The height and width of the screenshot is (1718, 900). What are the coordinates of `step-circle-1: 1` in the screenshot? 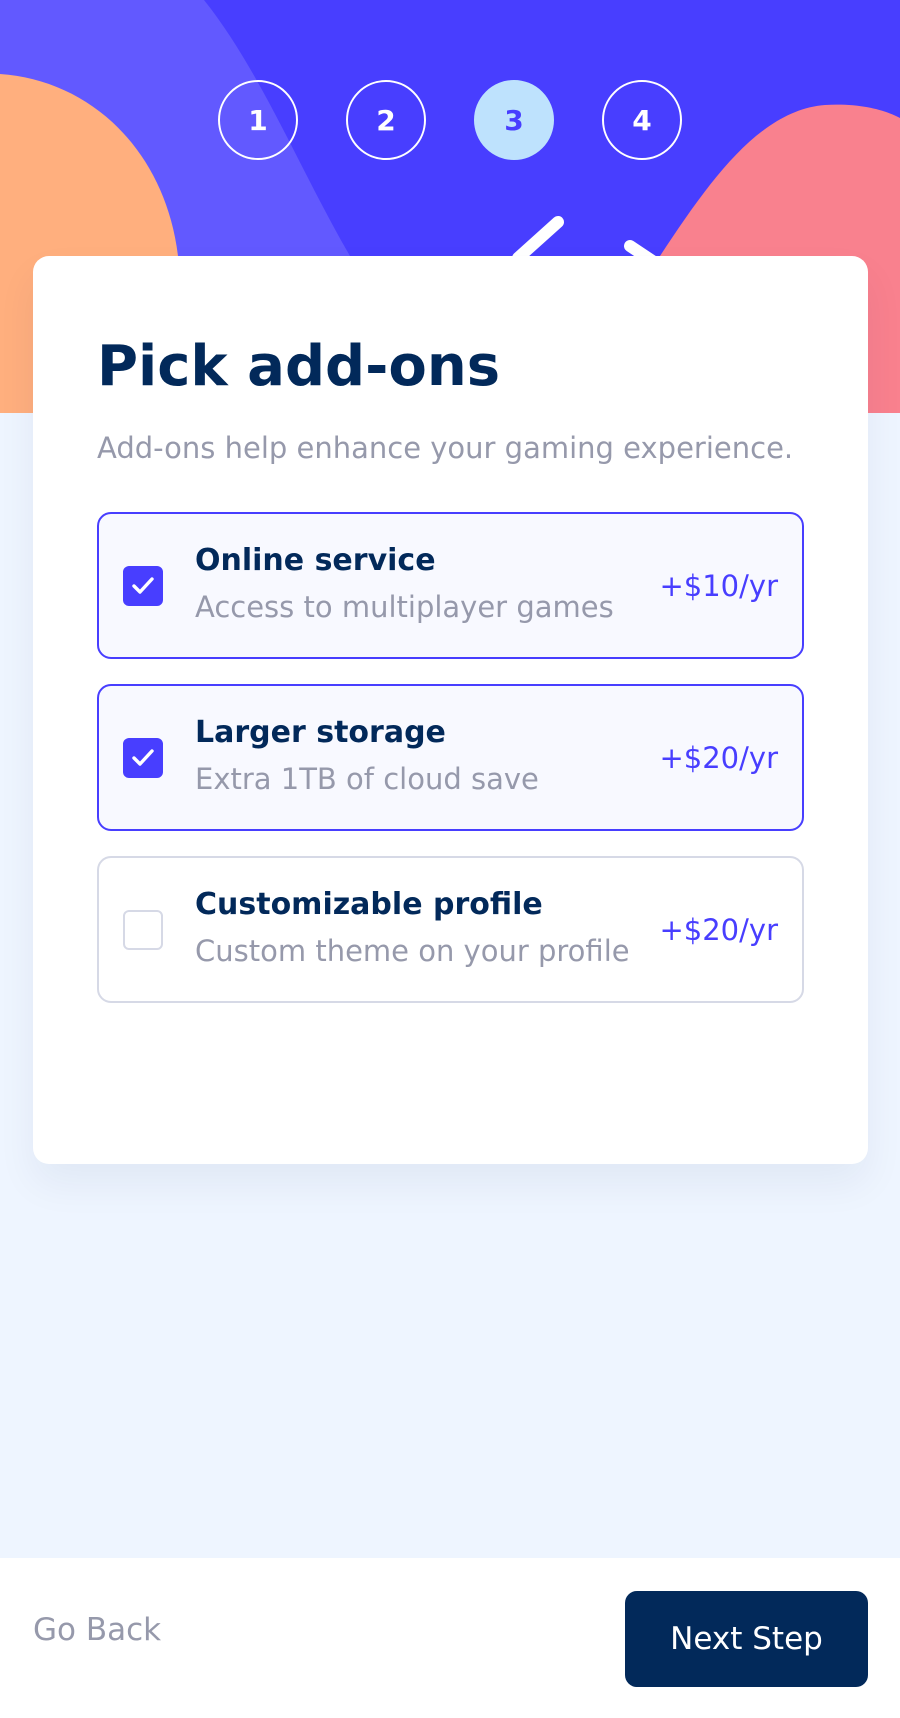 It's located at (258, 120).